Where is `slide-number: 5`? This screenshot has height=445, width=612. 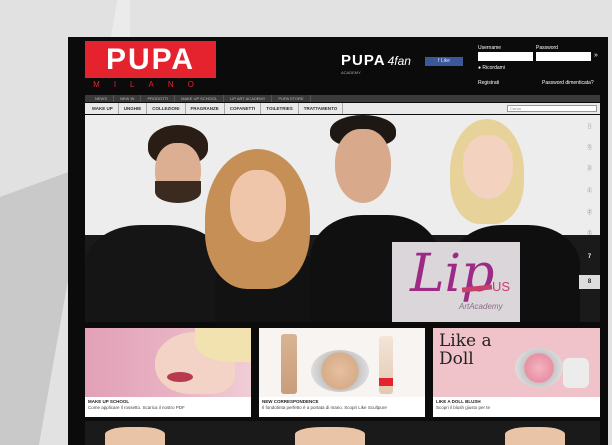 slide-number: 5 is located at coordinates (589, 213).